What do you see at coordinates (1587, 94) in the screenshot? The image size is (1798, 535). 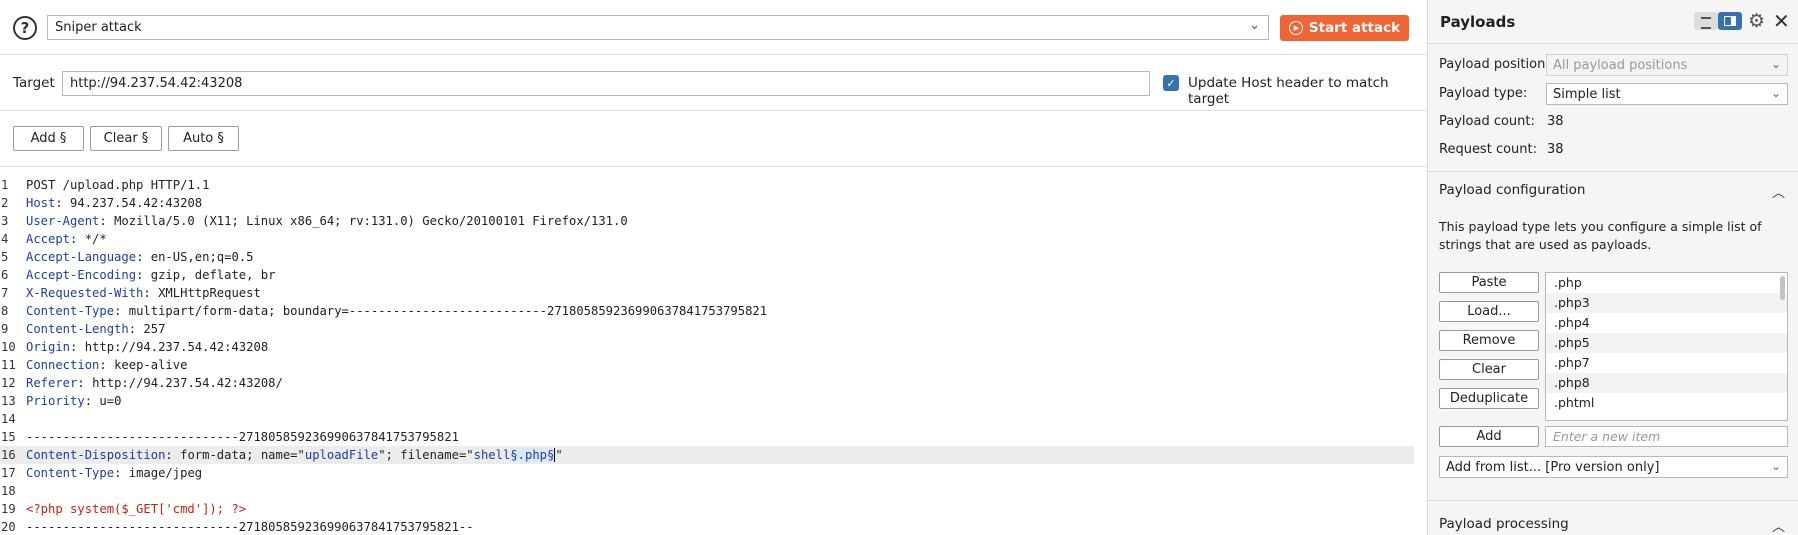 I see `payload-type-value: Simple list` at bounding box center [1587, 94].